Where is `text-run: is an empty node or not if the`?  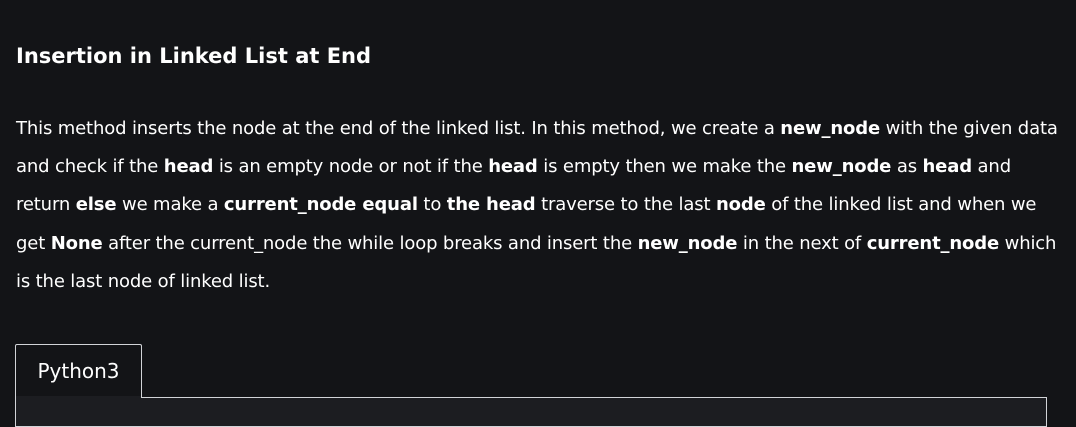
text-run: is an empty node or not if the is located at coordinates (351, 167).